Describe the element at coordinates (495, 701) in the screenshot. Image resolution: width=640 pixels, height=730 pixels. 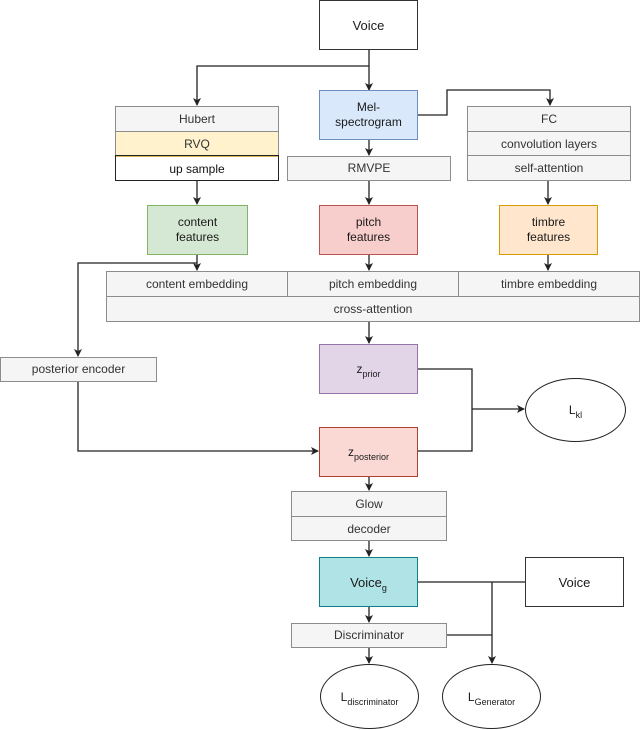
I see `l-generator-sub: Generator` at that location.